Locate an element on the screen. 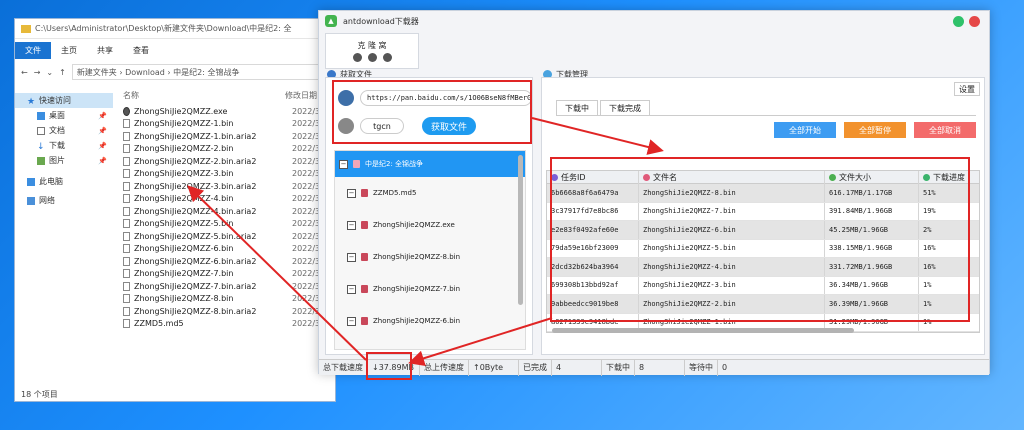 The image size is (1024, 430). breadcrumb: 新建文件夹 › Download › 中是纪2: 全锦战争 is located at coordinates (202, 72).